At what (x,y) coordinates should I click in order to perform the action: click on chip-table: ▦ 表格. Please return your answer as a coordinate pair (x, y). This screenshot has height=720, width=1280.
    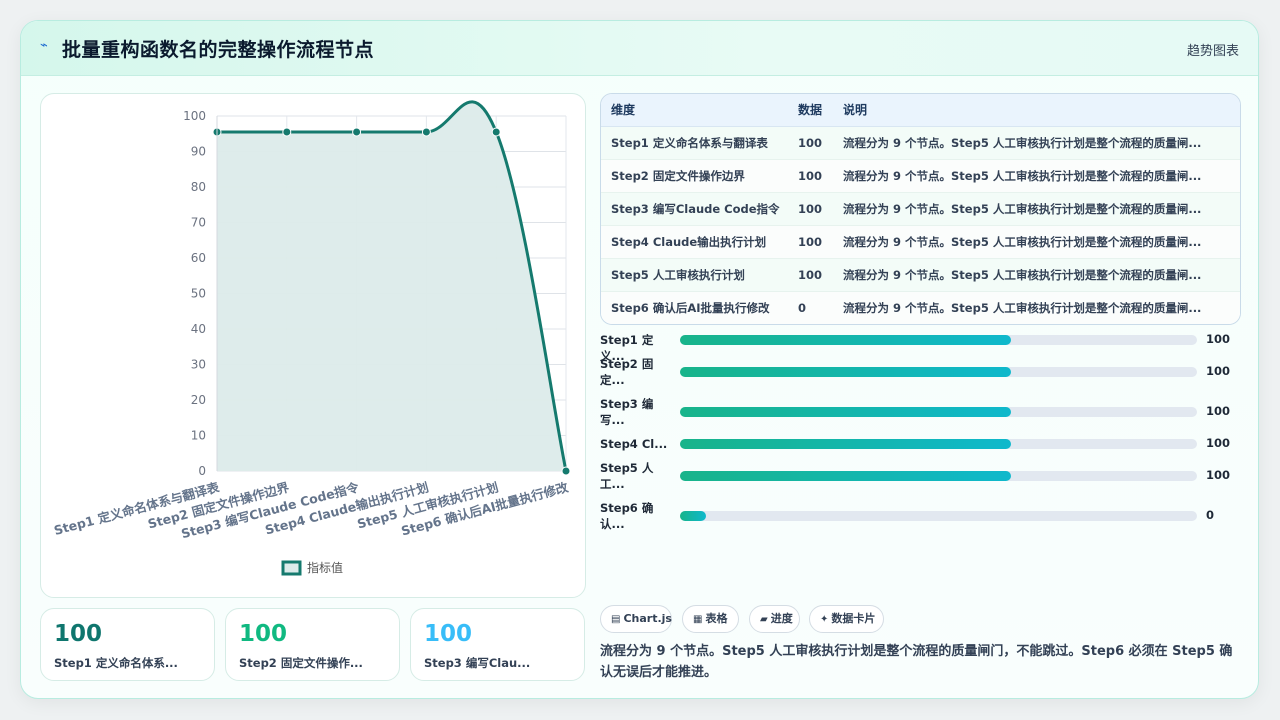
    Looking at the image, I should click on (710, 619).